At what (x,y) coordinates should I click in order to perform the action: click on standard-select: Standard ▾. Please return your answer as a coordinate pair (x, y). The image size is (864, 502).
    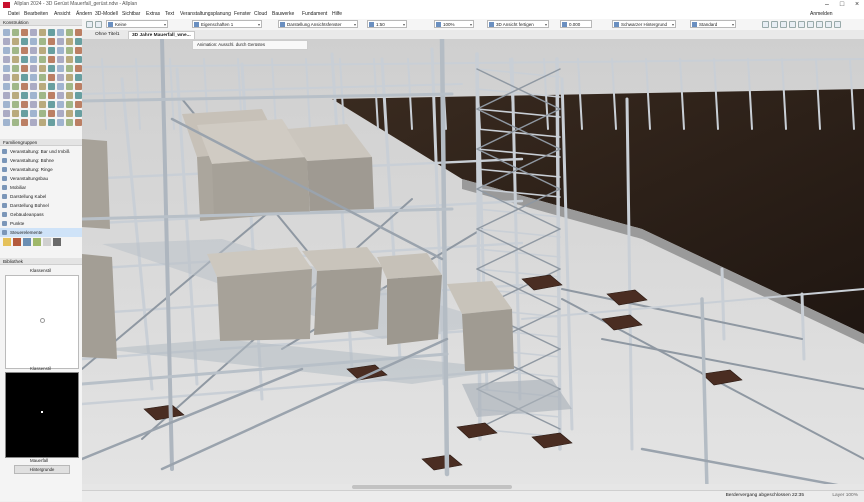
    Looking at the image, I should click on (713, 24).